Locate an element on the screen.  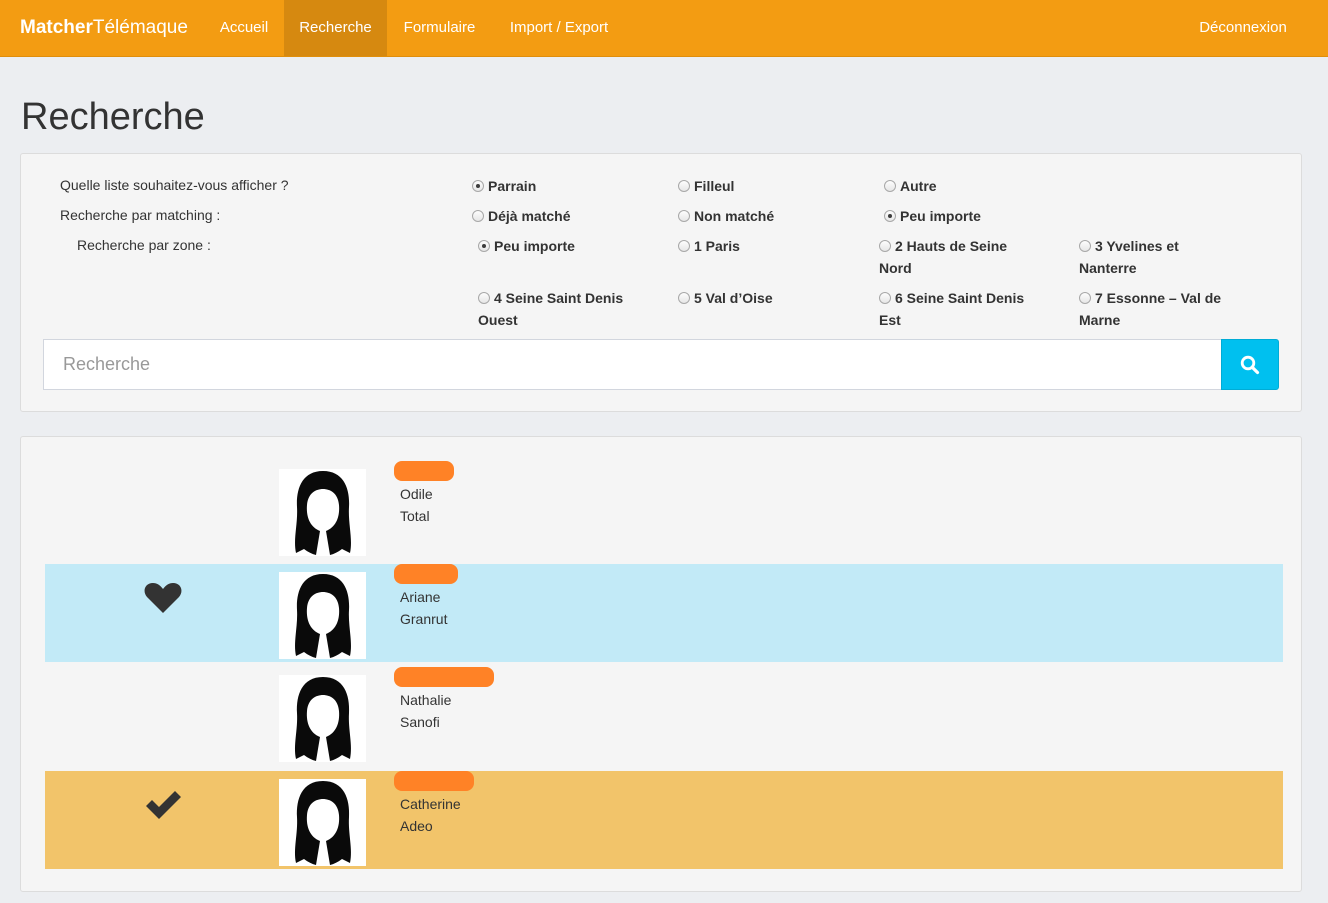
search-input is located at coordinates (632, 364).